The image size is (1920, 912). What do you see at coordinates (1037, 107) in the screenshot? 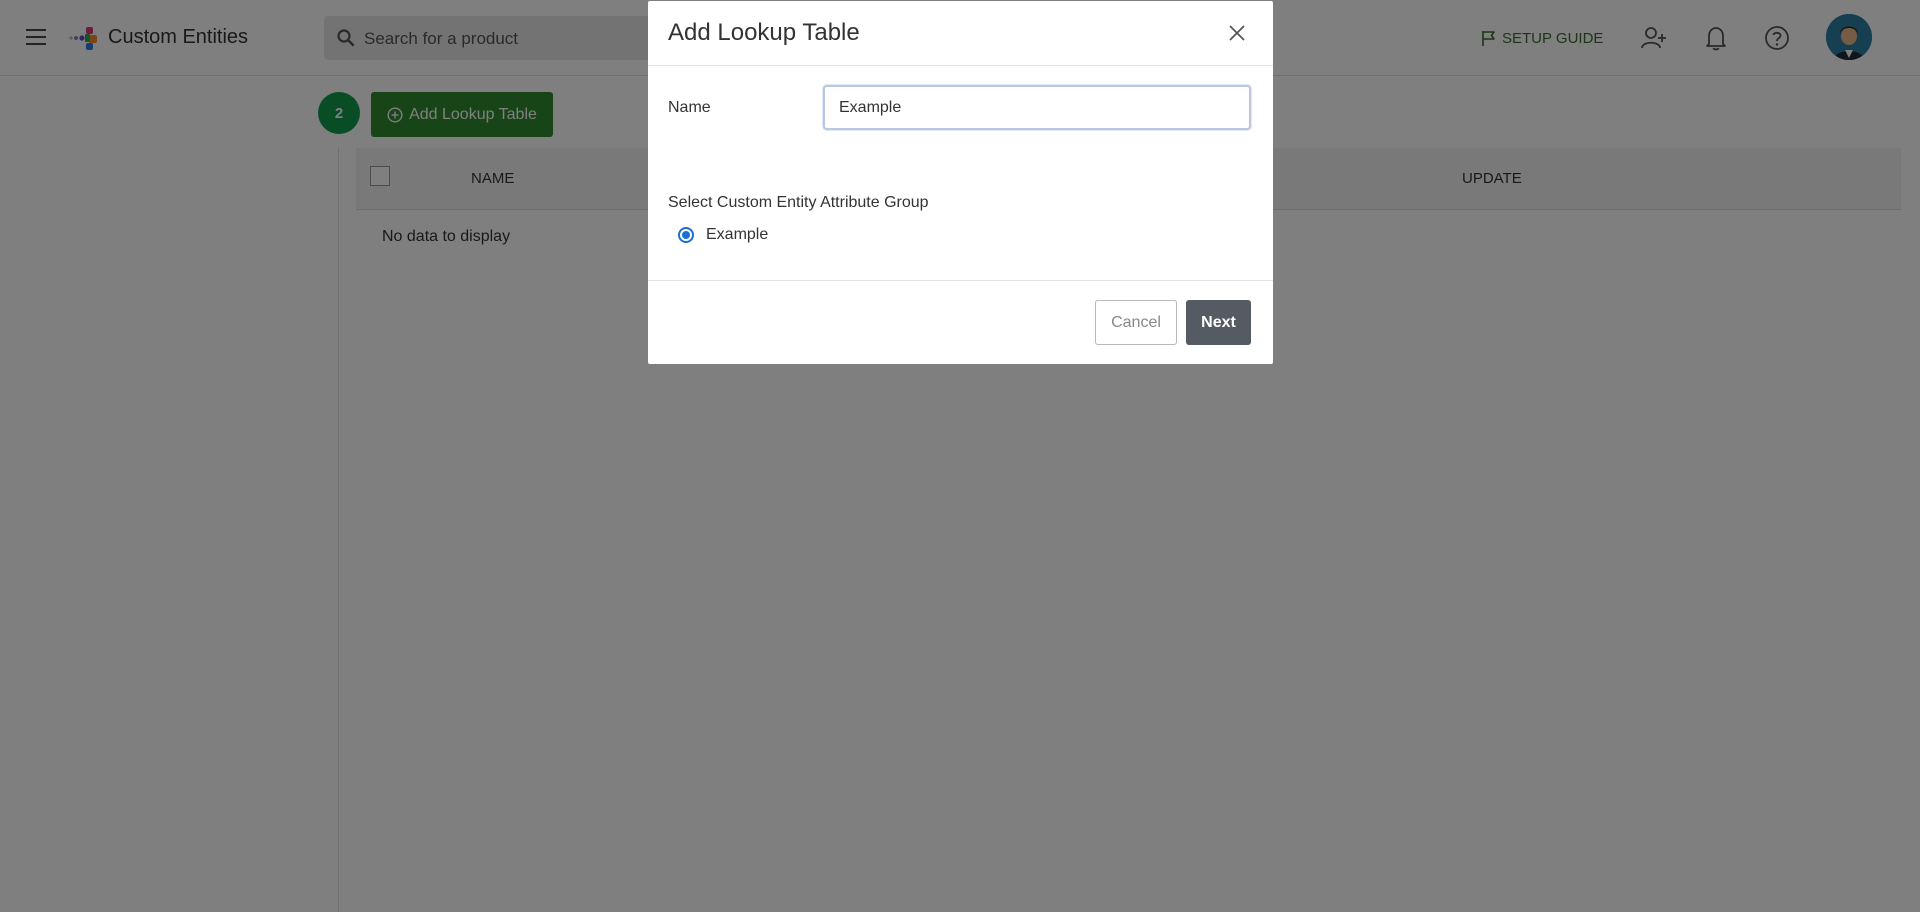
I see `name-input` at bounding box center [1037, 107].